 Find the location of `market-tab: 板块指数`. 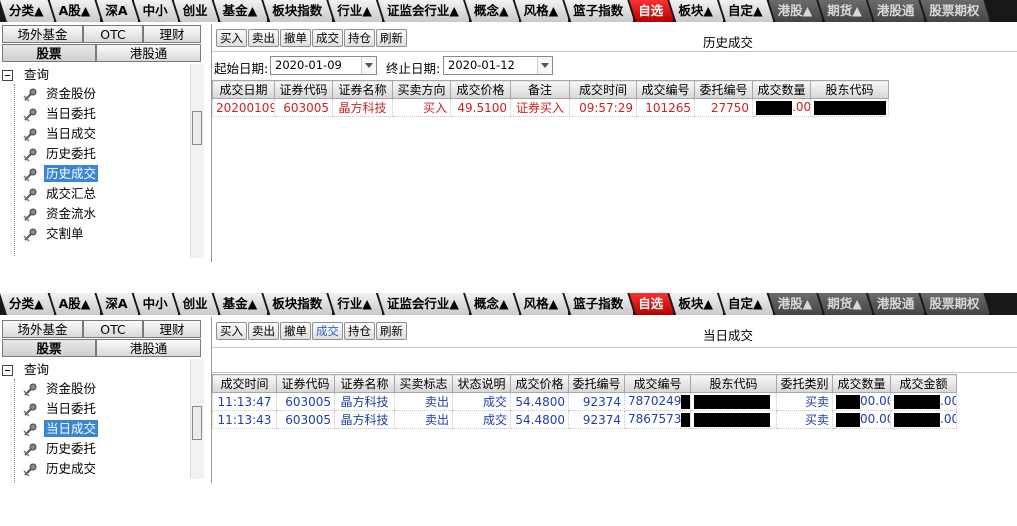

market-tab: 板块指数 is located at coordinates (298, 11).